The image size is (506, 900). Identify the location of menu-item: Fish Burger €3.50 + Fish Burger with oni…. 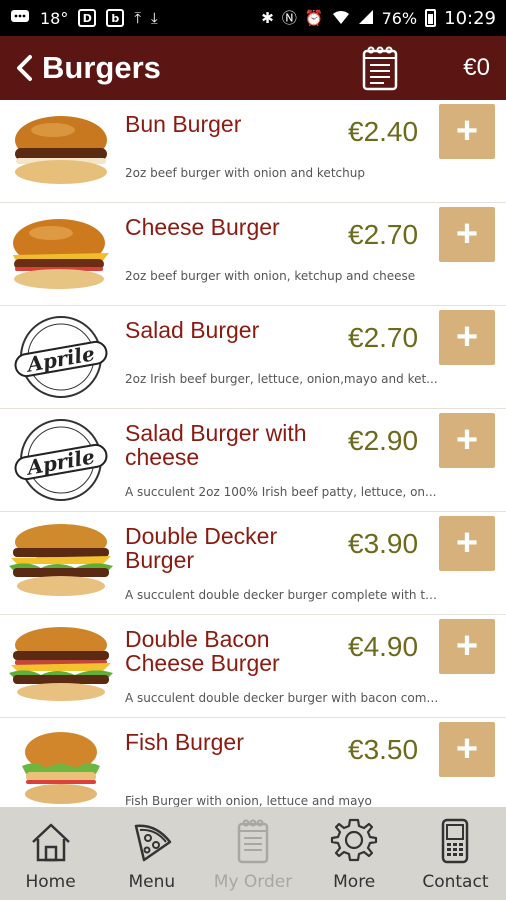
(253, 762).